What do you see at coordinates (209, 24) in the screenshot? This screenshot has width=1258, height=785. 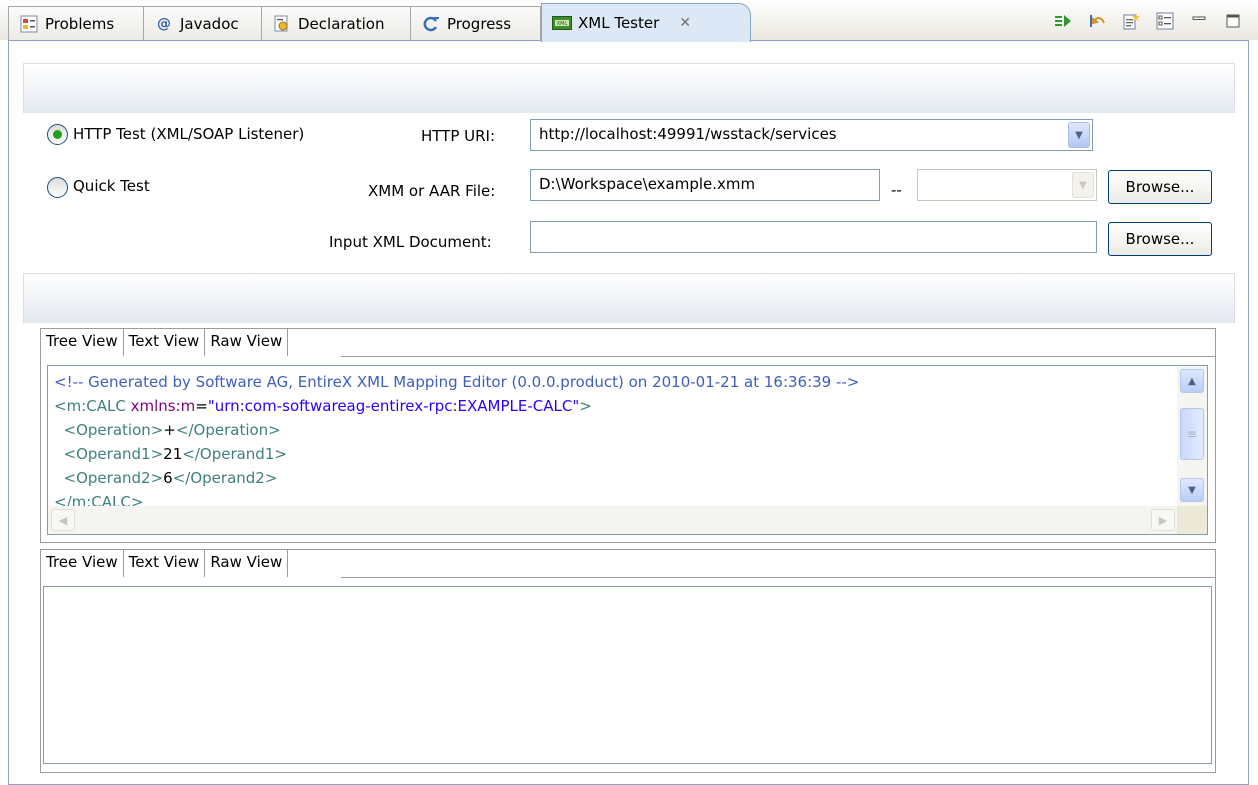 I see `tab-label: Javadoc` at bounding box center [209, 24].